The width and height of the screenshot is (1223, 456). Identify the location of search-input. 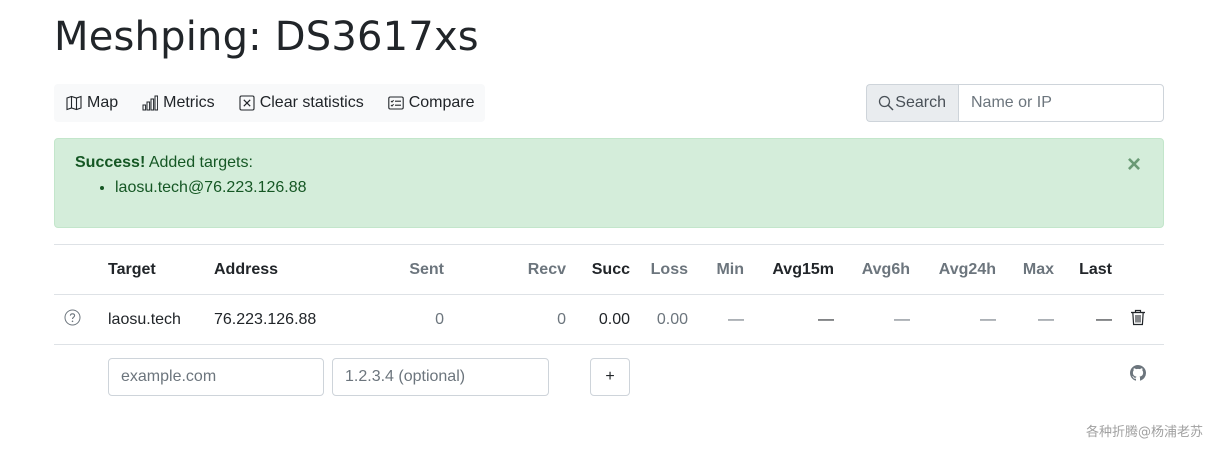
(1061, 103).